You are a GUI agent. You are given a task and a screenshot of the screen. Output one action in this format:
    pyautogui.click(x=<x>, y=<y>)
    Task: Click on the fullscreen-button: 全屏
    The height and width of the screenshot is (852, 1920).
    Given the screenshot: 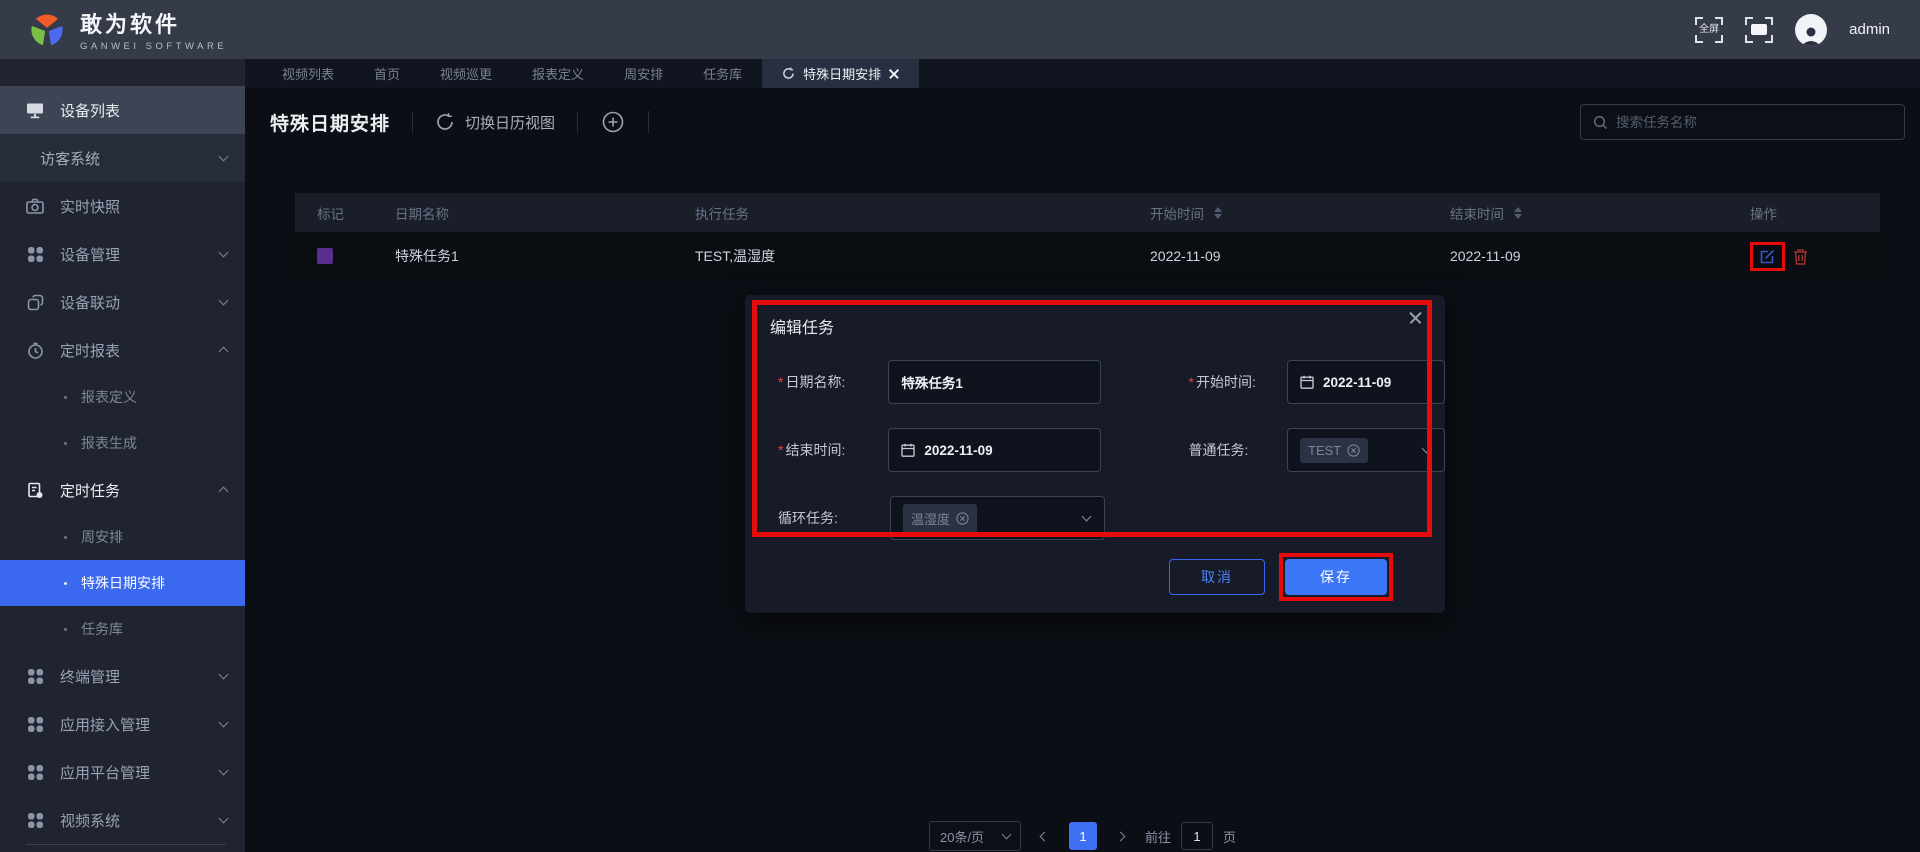 What is the action you would take?
    pyautogui.click(x=1709, y=29)
    